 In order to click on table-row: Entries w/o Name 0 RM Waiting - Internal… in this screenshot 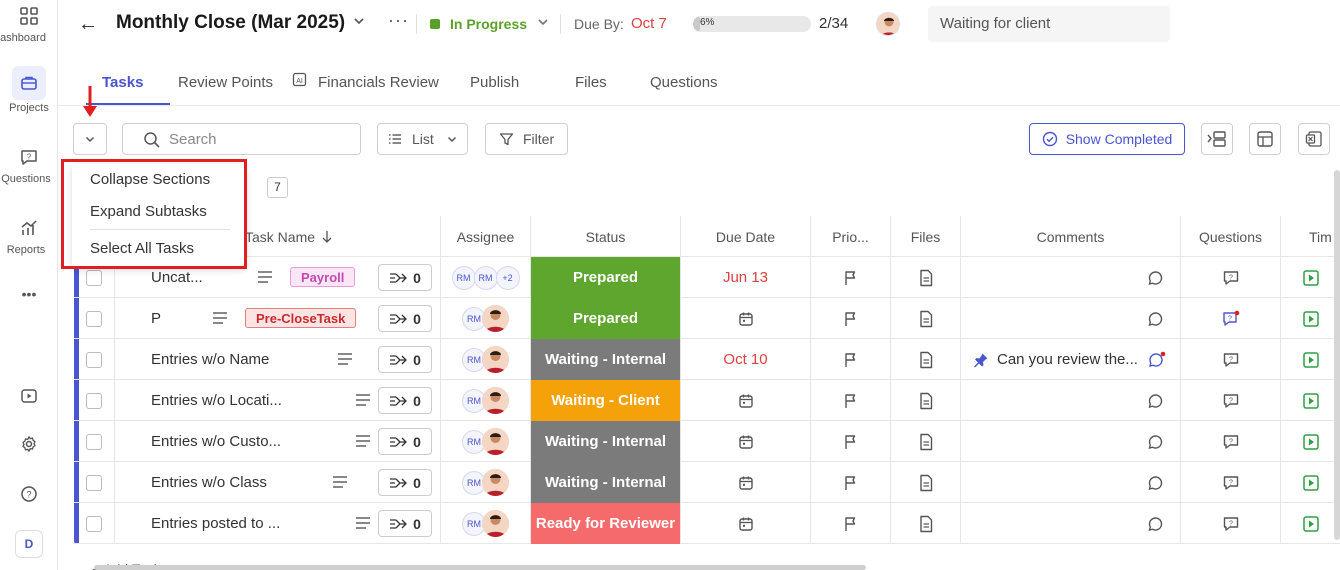, I will do `click(707, 359)`.